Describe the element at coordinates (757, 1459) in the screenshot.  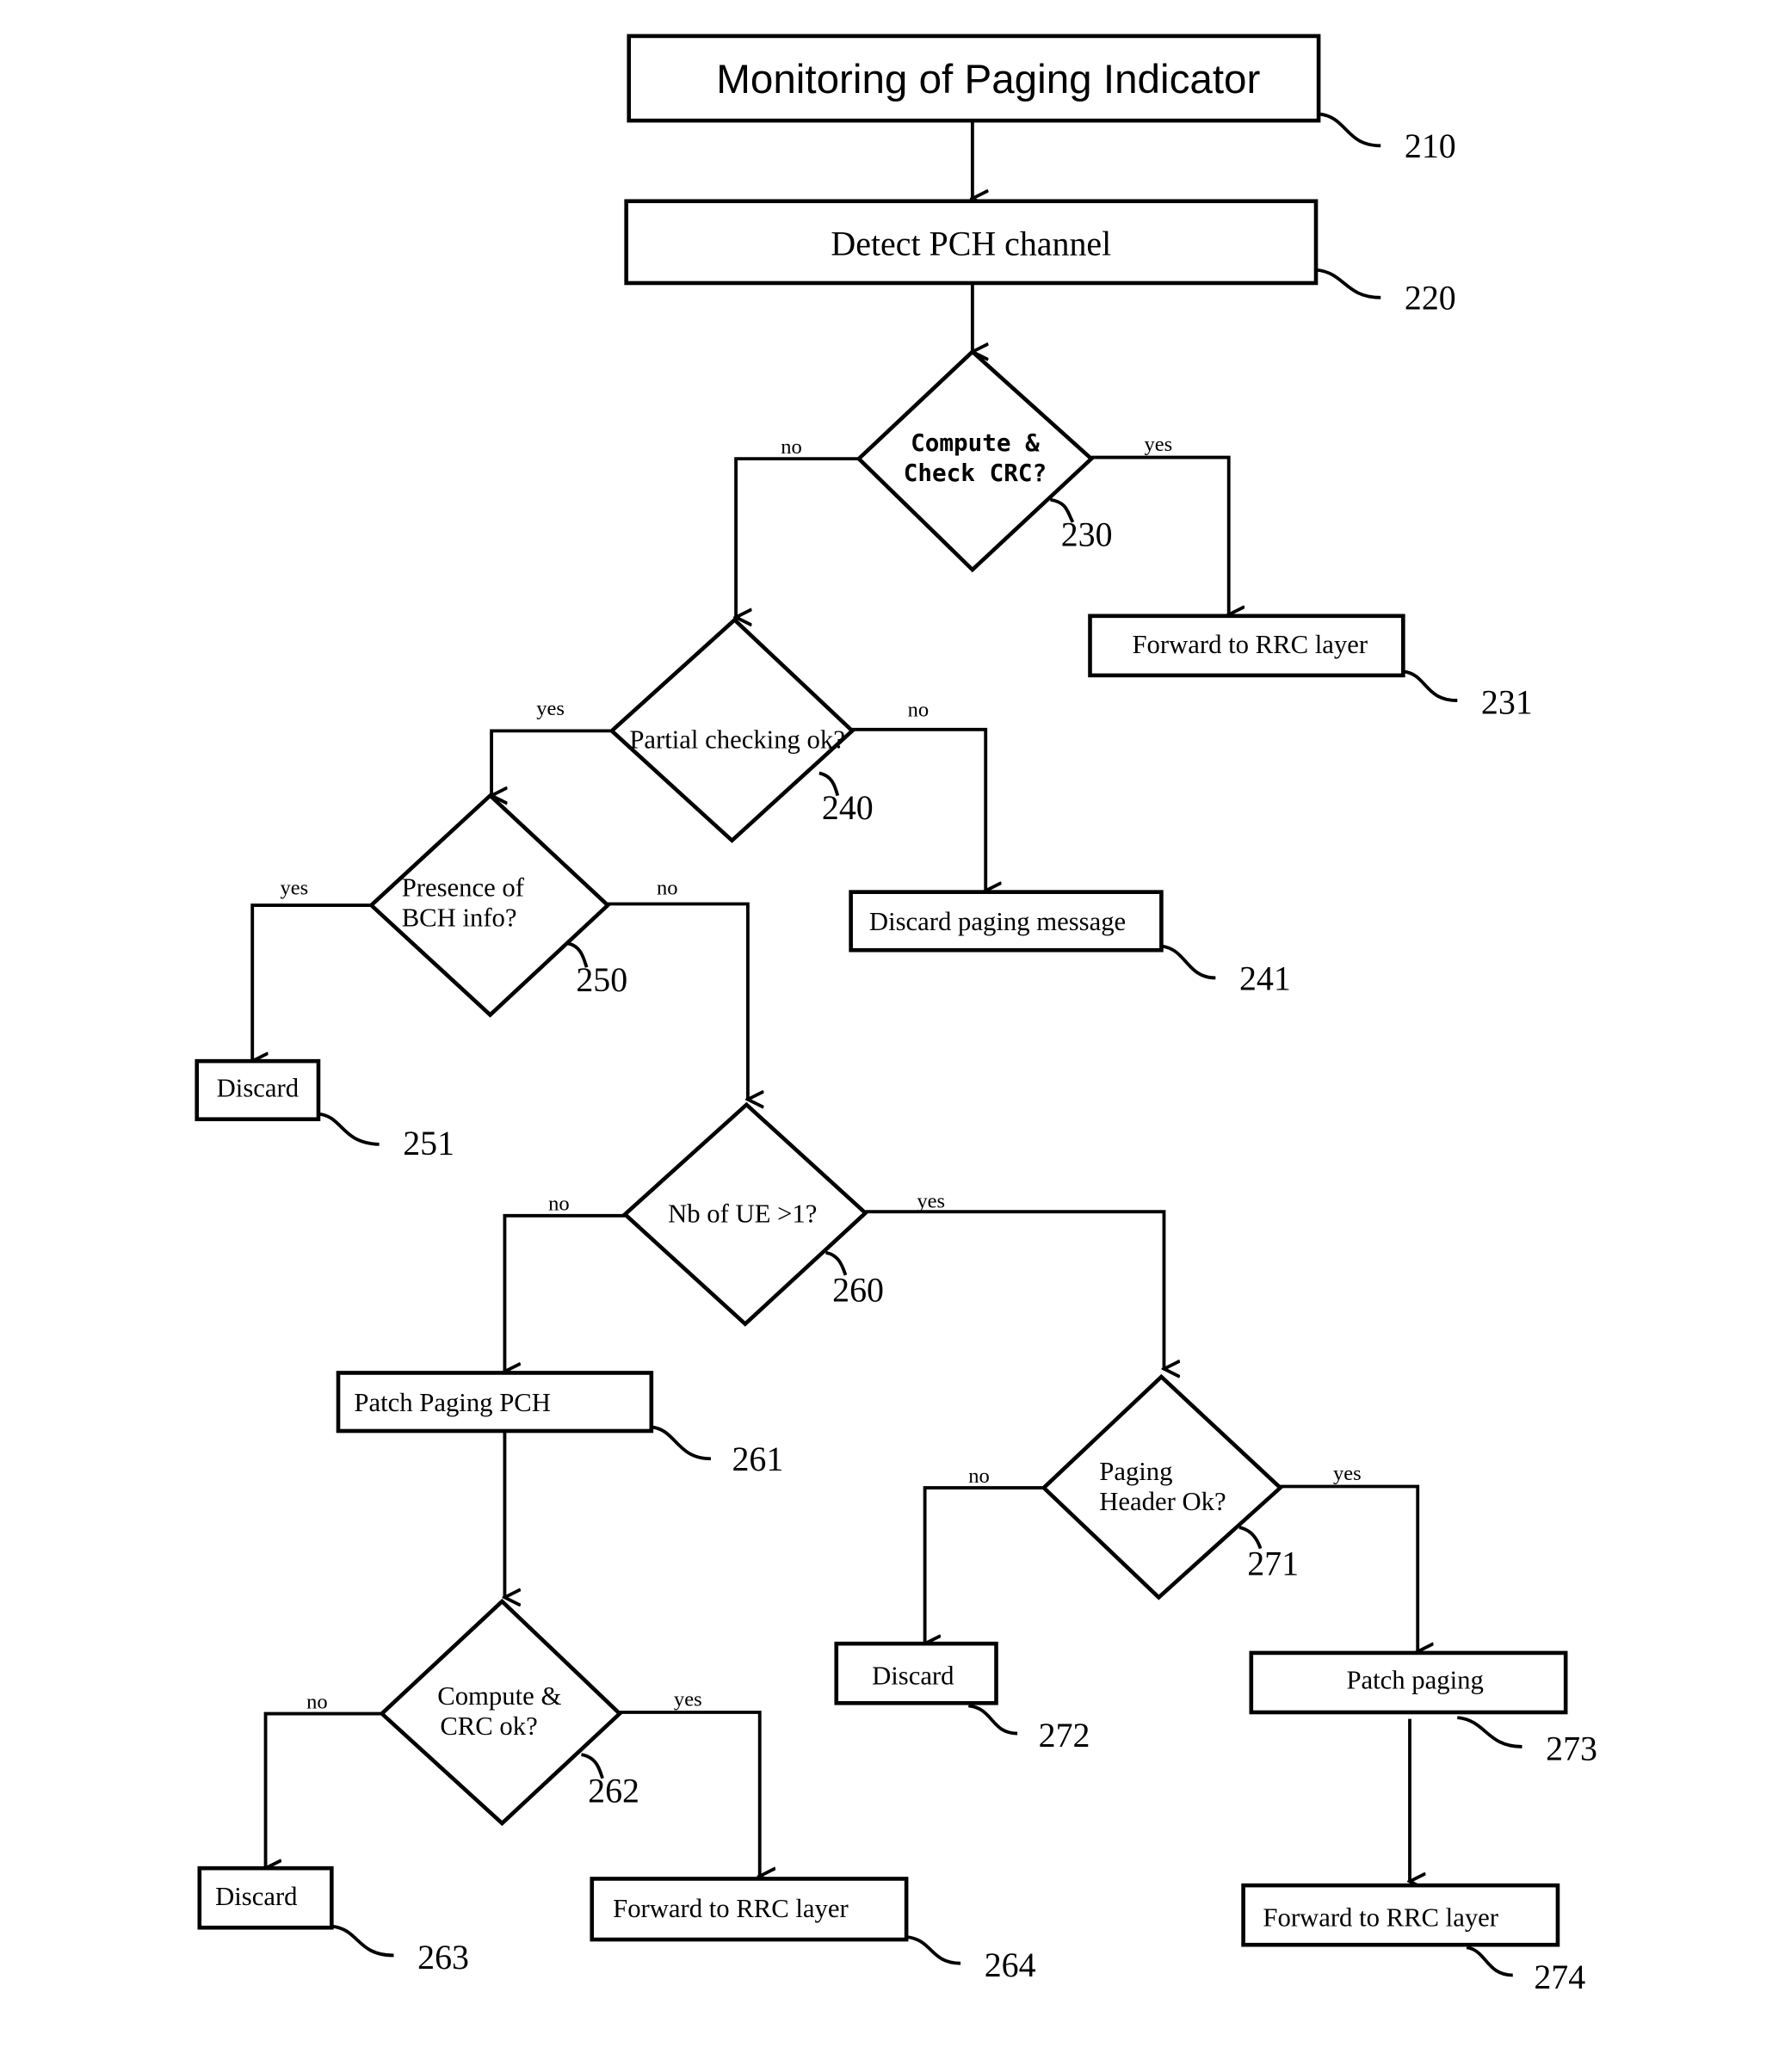
I see `ref-261: 261` at that location.